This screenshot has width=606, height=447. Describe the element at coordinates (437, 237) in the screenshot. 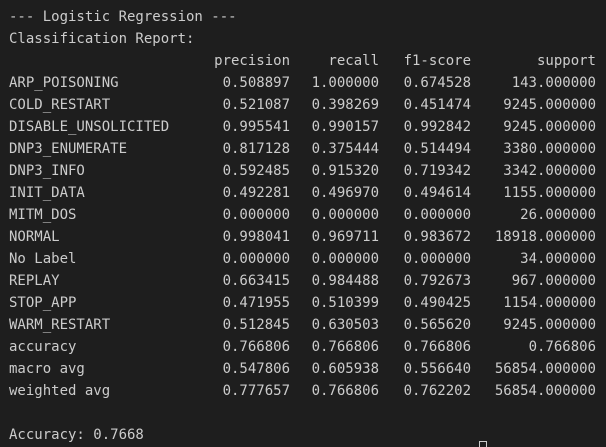

I see `cell-f1-score: 0.983672` at that location.